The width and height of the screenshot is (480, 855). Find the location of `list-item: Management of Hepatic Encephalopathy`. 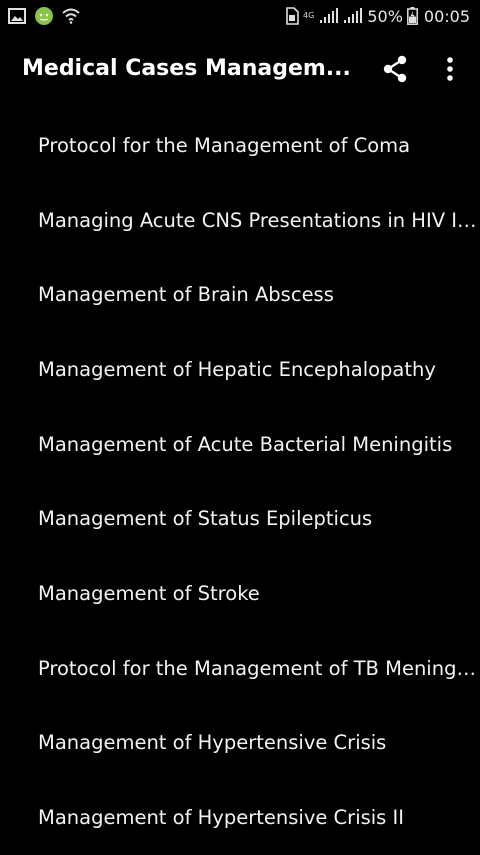

list-item: Management of Hepatic Encephalopathy is located at coordinates (240, 369).